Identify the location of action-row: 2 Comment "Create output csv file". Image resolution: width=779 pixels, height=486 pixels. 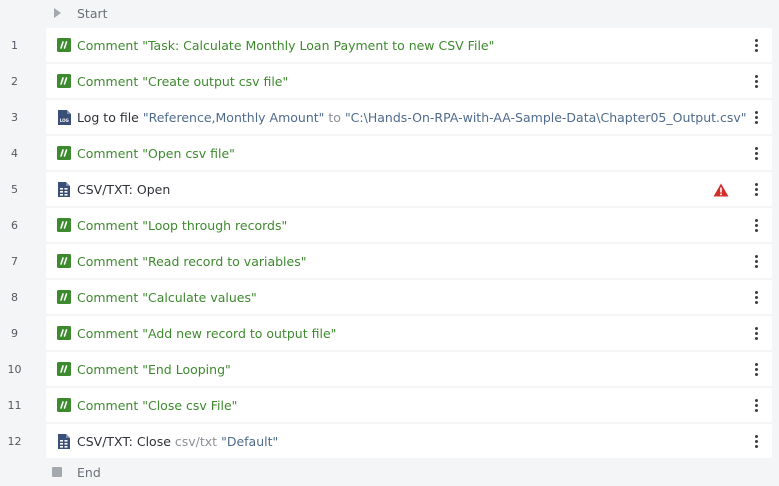
(389, 81).